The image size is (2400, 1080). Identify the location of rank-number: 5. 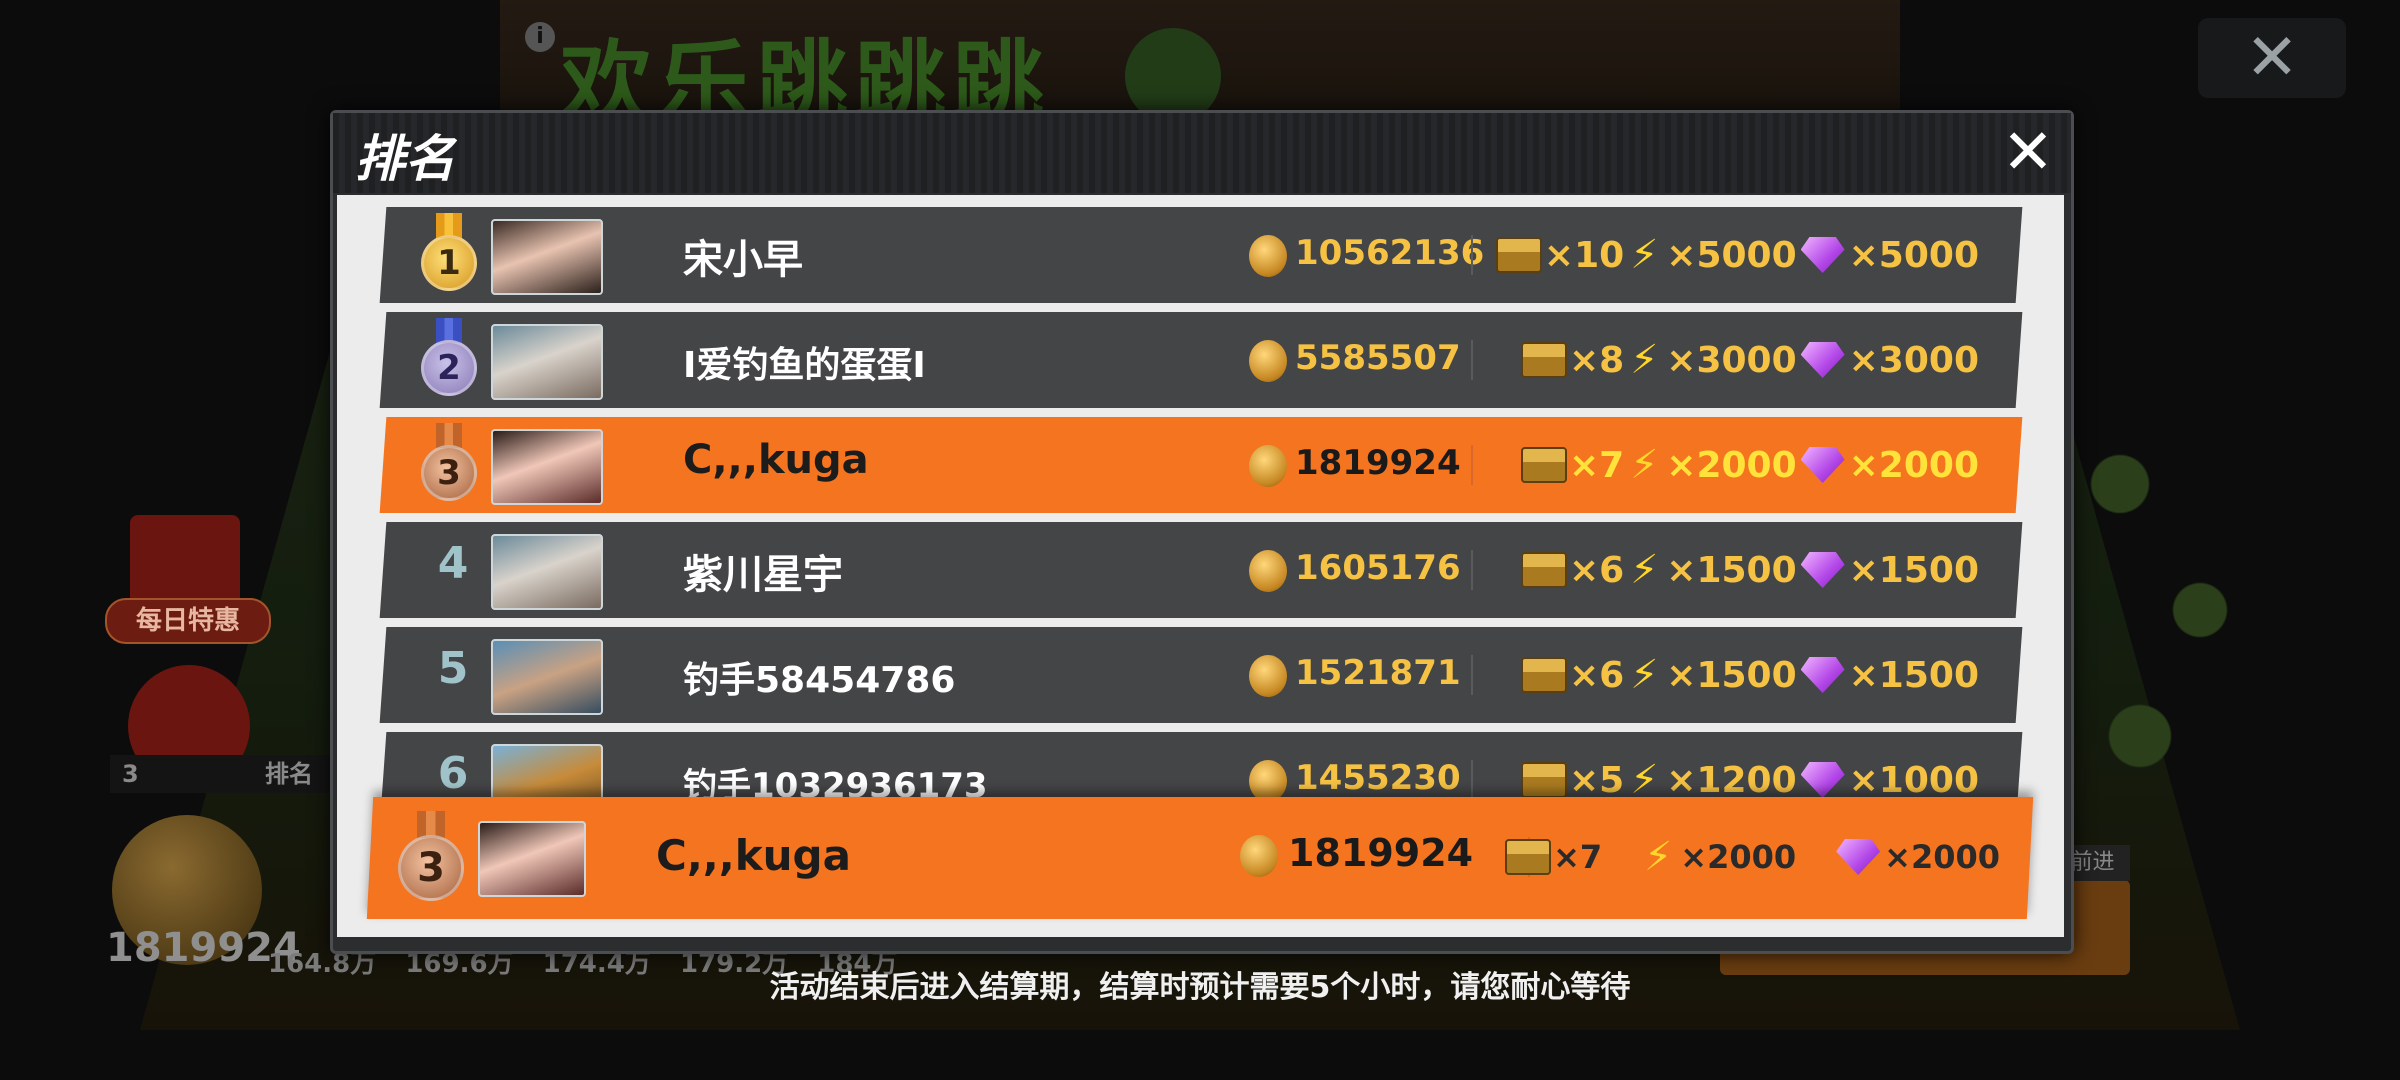
(453, 668).